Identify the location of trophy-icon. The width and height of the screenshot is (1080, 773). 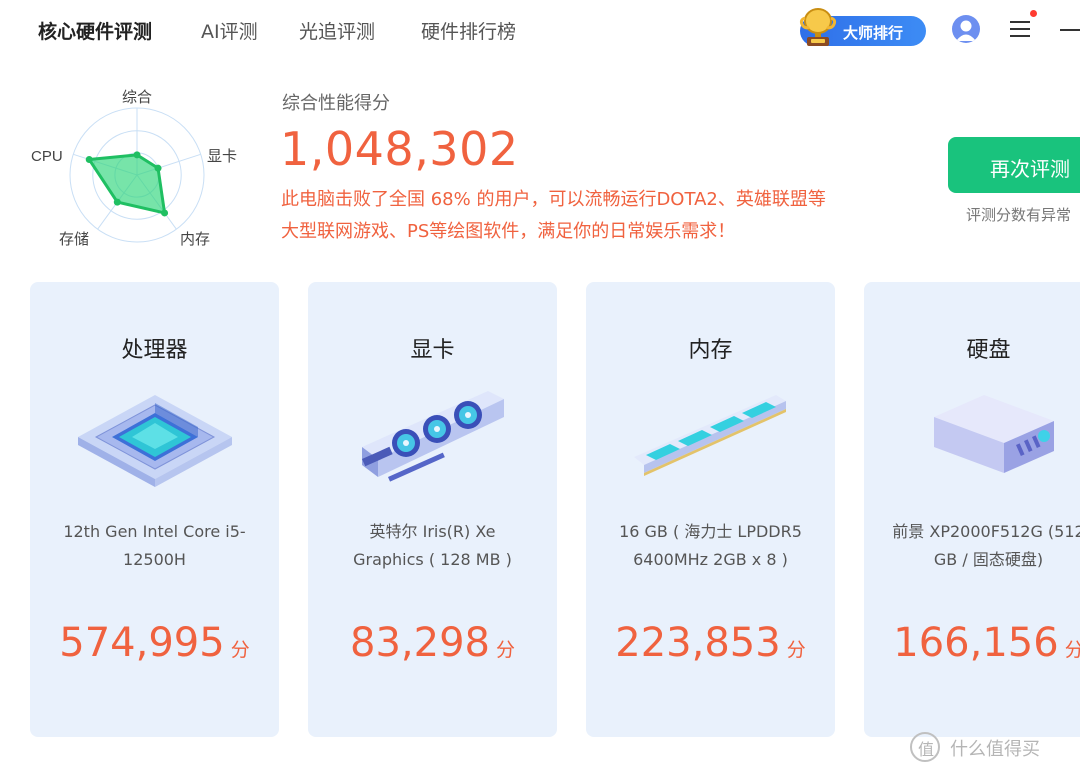
(818, 27).